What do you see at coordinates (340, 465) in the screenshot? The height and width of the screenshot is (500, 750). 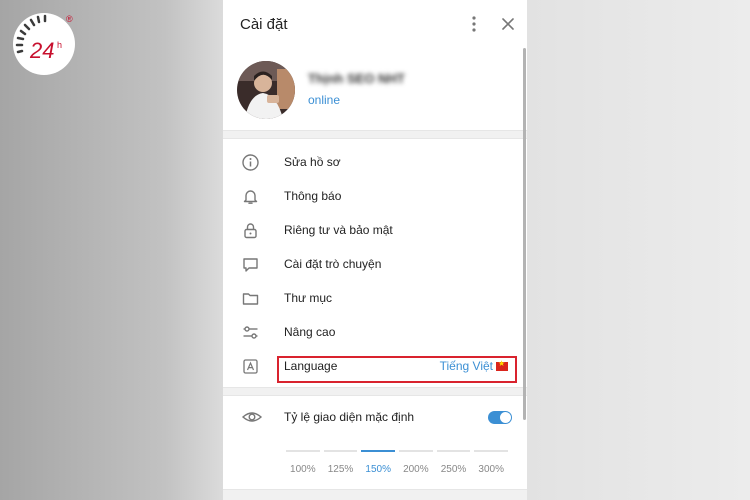 I see `scale-option-125: 125%` at bounding box center [340, 465].